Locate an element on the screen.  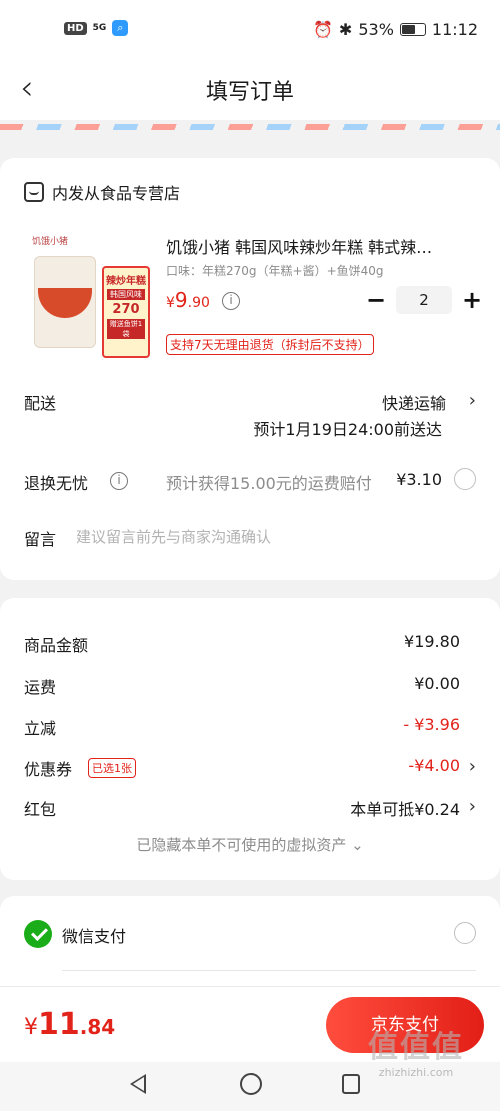
total-currency: ¥ is located at coordinates (31, 1027).